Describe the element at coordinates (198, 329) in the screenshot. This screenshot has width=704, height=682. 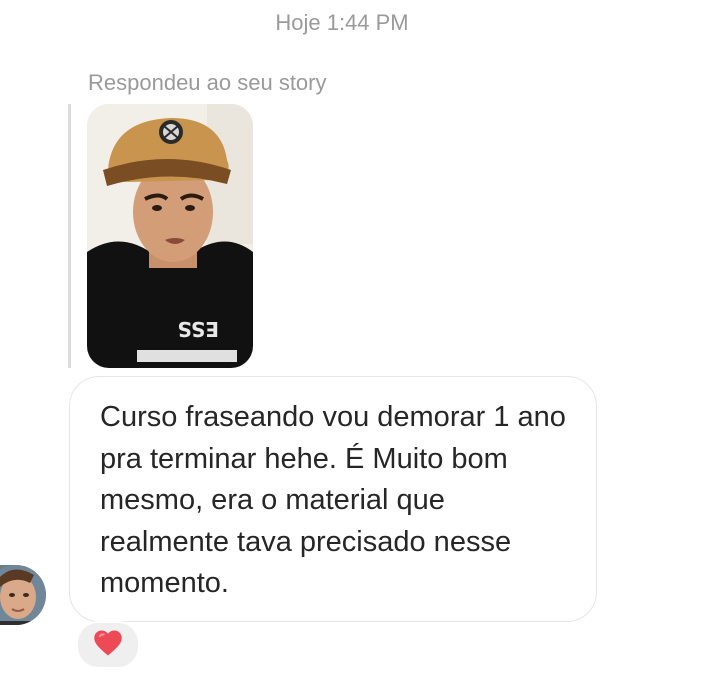
I see `svg-text: ESS` at that location.